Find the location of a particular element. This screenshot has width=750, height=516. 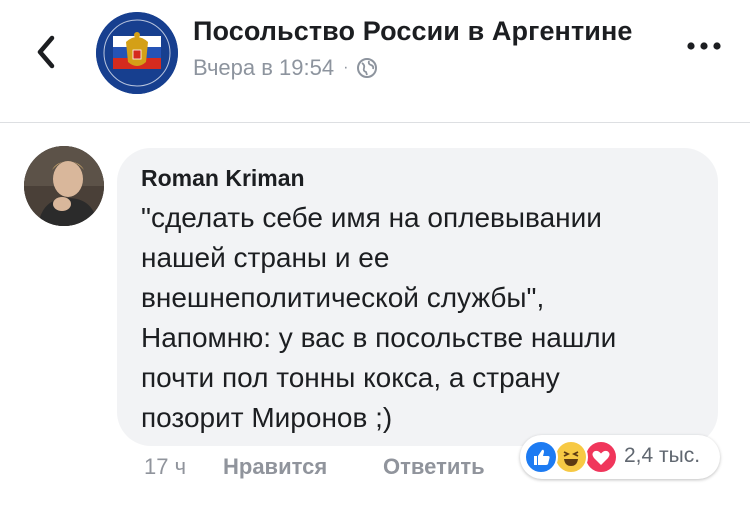

page-title: Посольство России в Аргентине is located at coordinates (413, 31).